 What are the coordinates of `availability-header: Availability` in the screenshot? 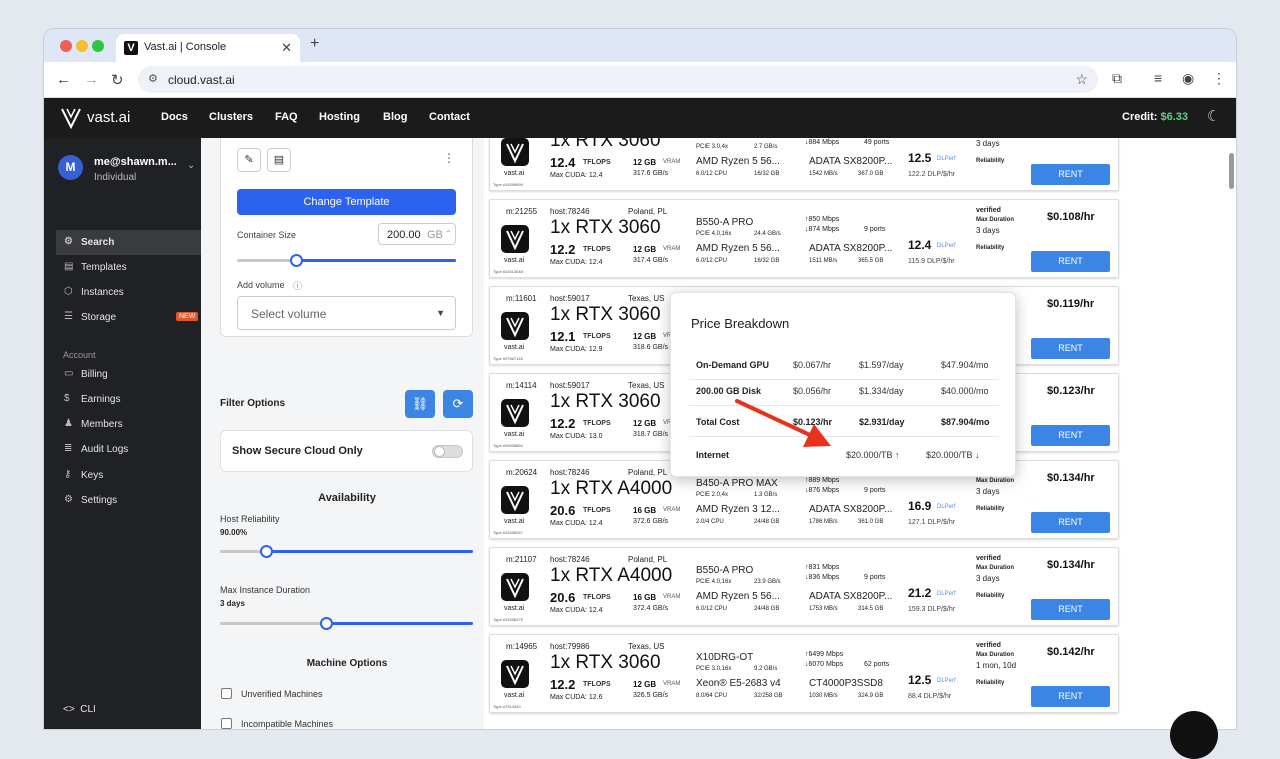 It's located at (347, 498).